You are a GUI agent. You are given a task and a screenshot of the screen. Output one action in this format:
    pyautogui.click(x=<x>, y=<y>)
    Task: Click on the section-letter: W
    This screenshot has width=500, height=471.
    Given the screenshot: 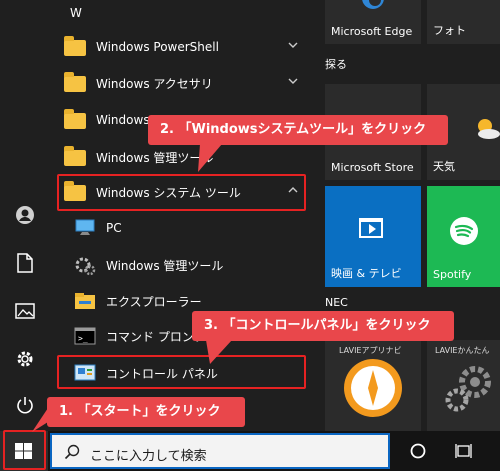 What is the action you would take?
    pyautogui.click(x=76, y=13)
    